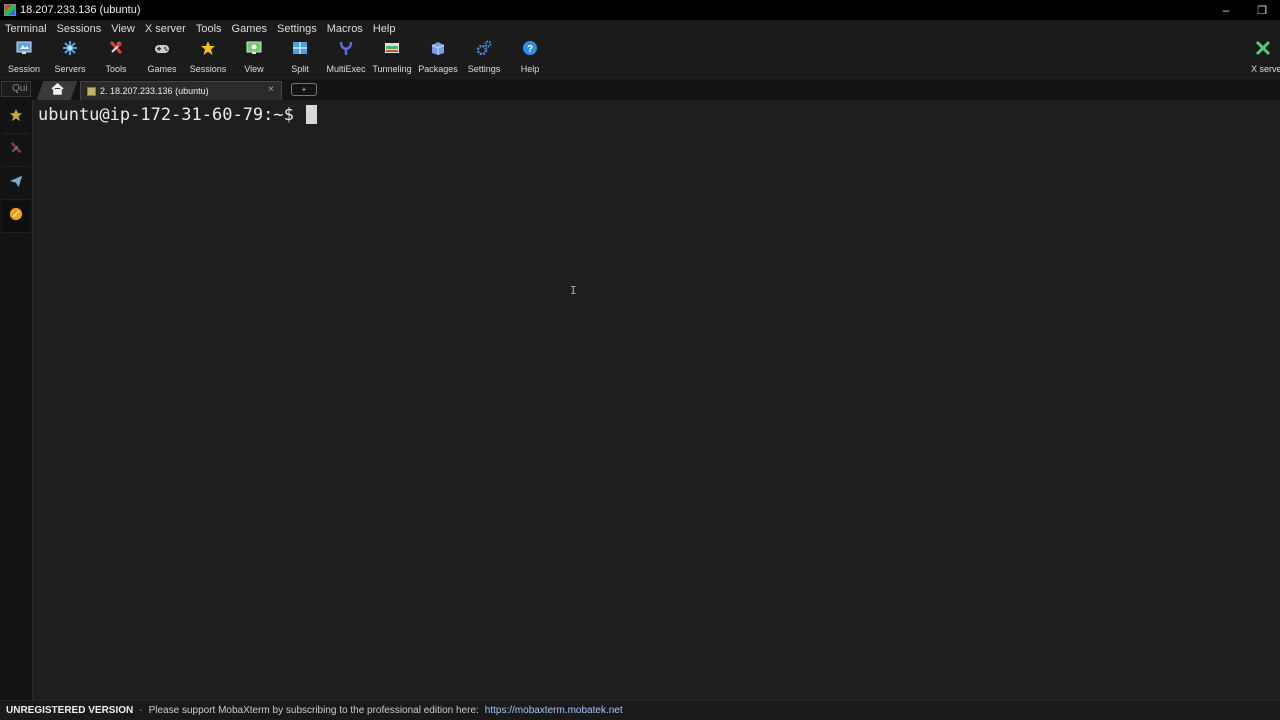  I want to click on left-sidebar, so click(16, 400).